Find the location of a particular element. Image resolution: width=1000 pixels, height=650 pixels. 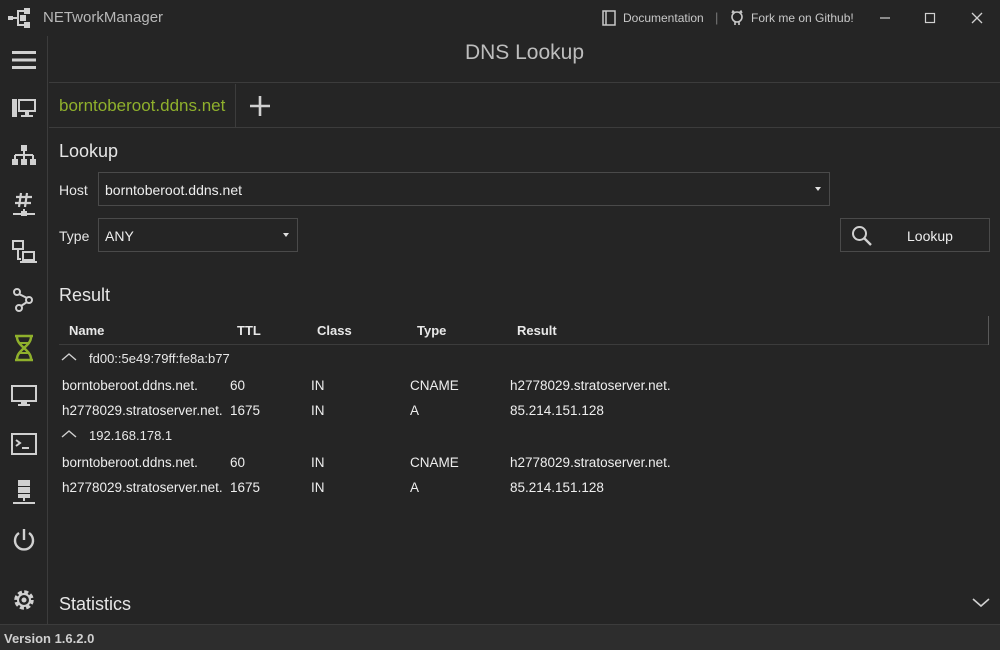

minimize-icon is located at coordinates (885, 18).